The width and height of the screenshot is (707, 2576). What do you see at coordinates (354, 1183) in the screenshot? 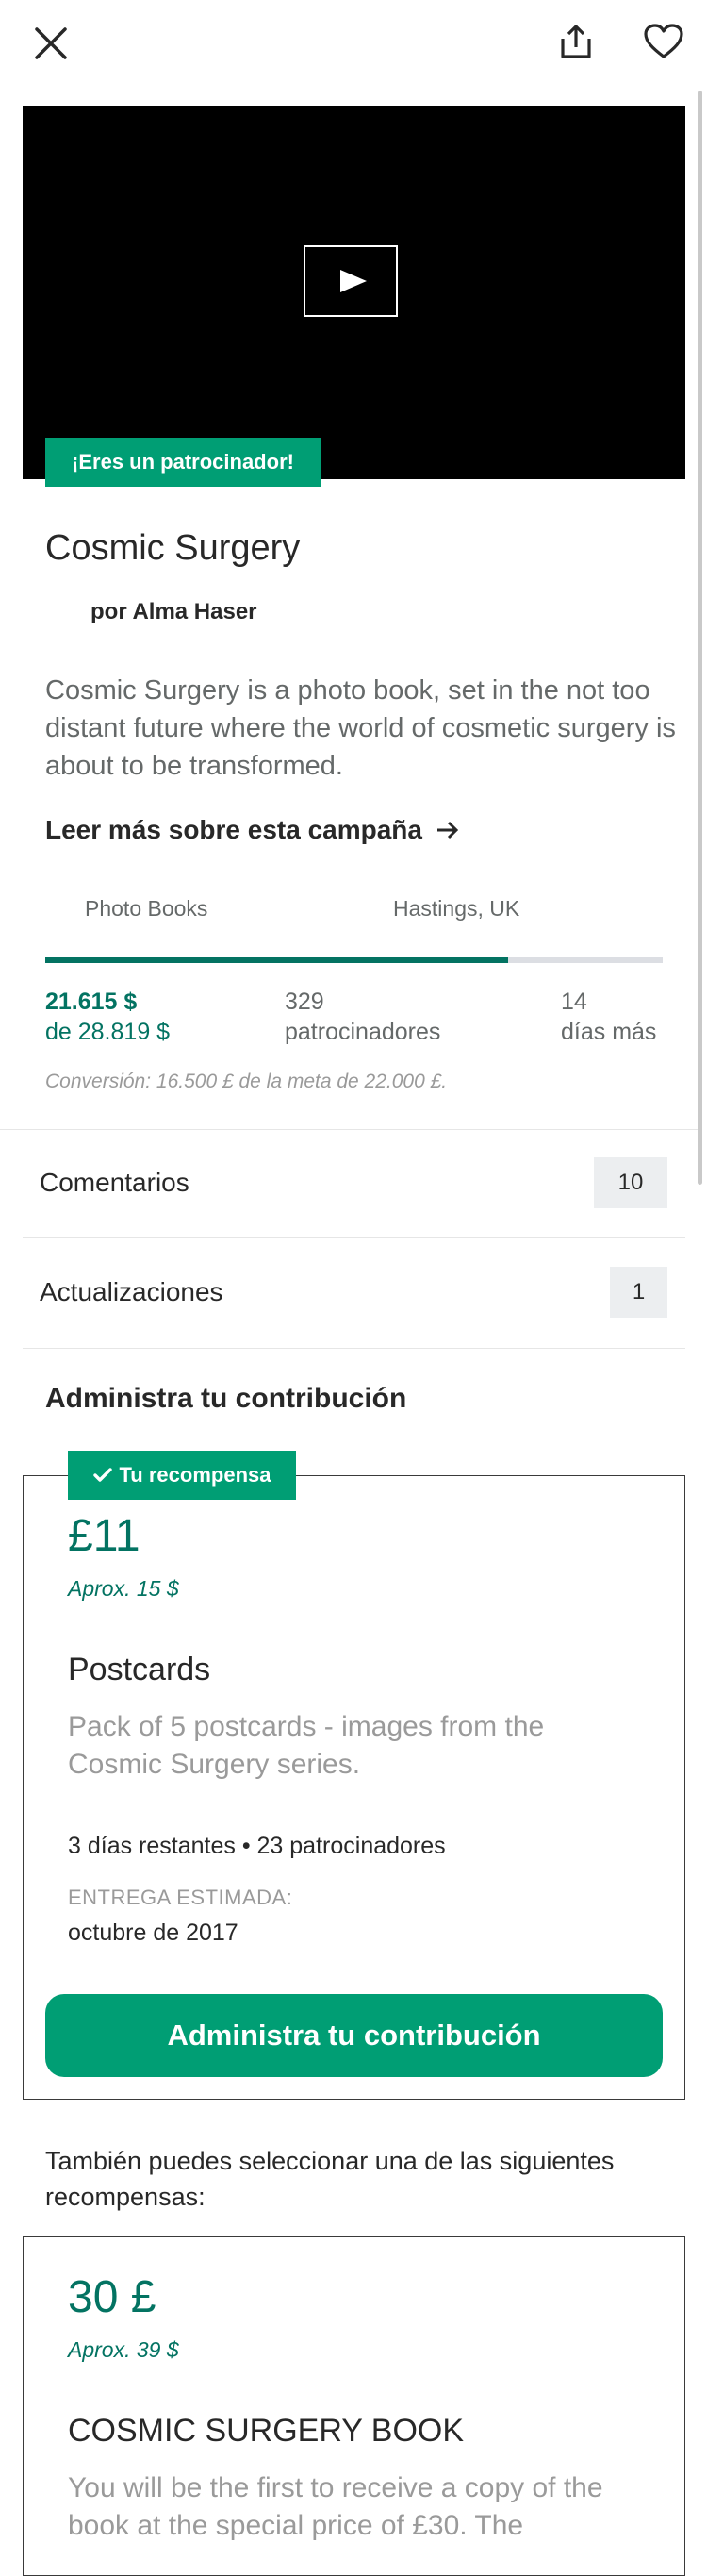
I see `comments-row: Comentarios 10` at bounding box center [354, 1183].